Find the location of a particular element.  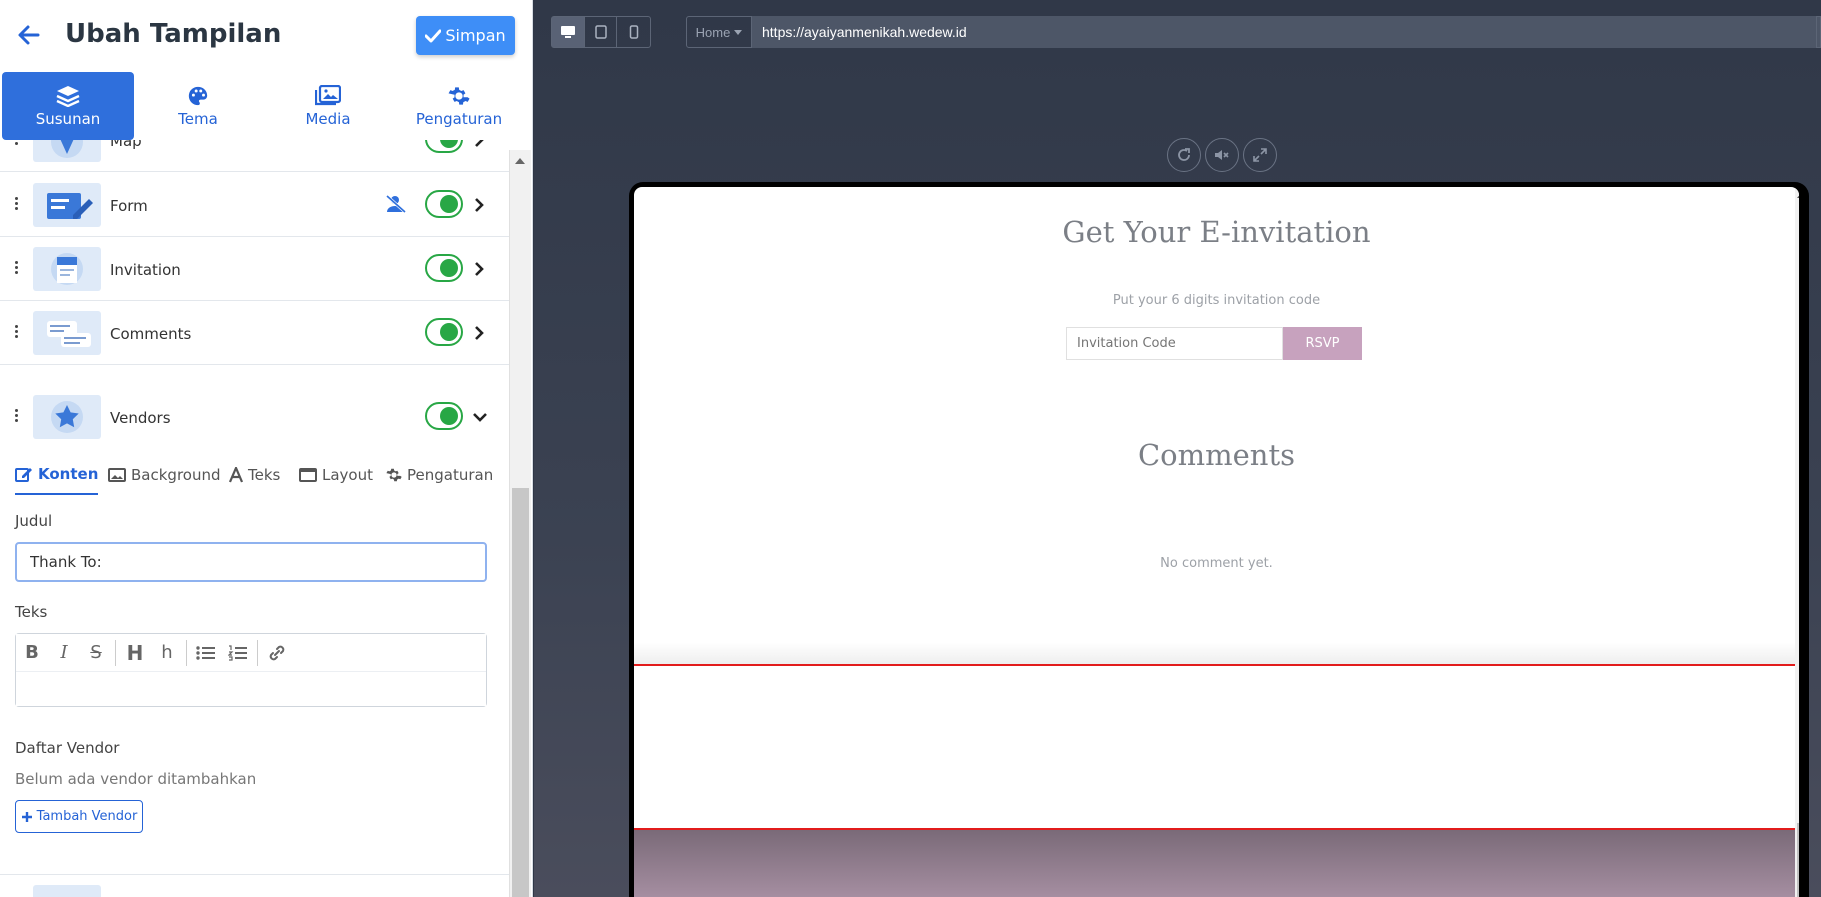

tablet-view-button is located at coordinates (601, 32).